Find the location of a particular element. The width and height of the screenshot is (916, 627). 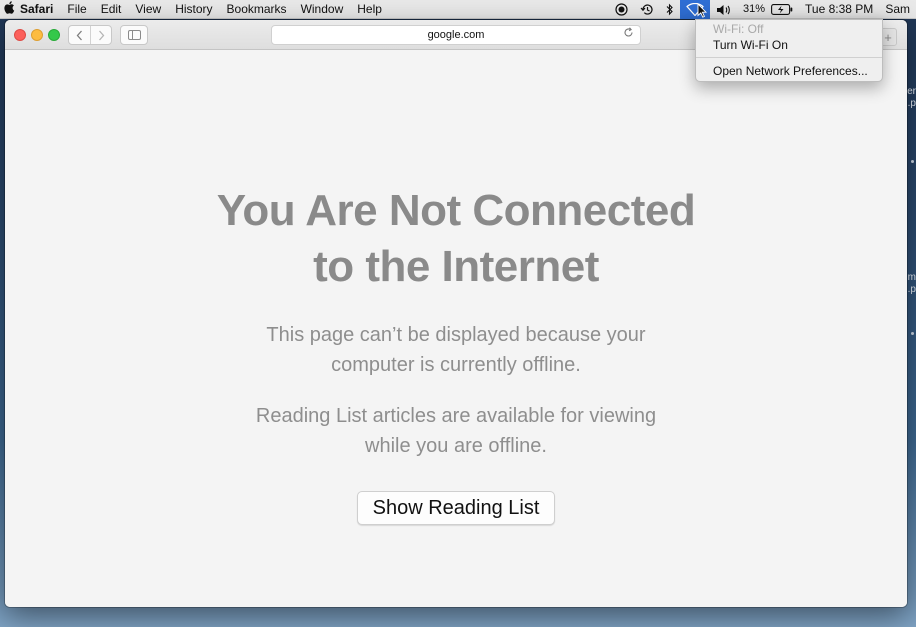

page-title-line: You Are Not Connected is located at coordinates (456, 210).